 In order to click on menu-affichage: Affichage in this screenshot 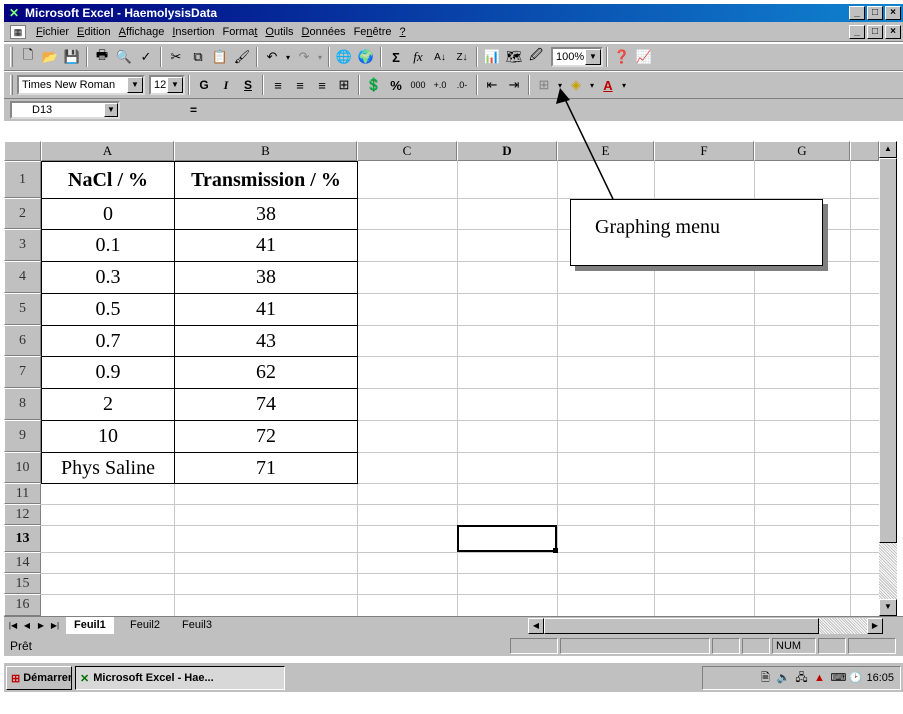, I will do `click(142, 32)`.